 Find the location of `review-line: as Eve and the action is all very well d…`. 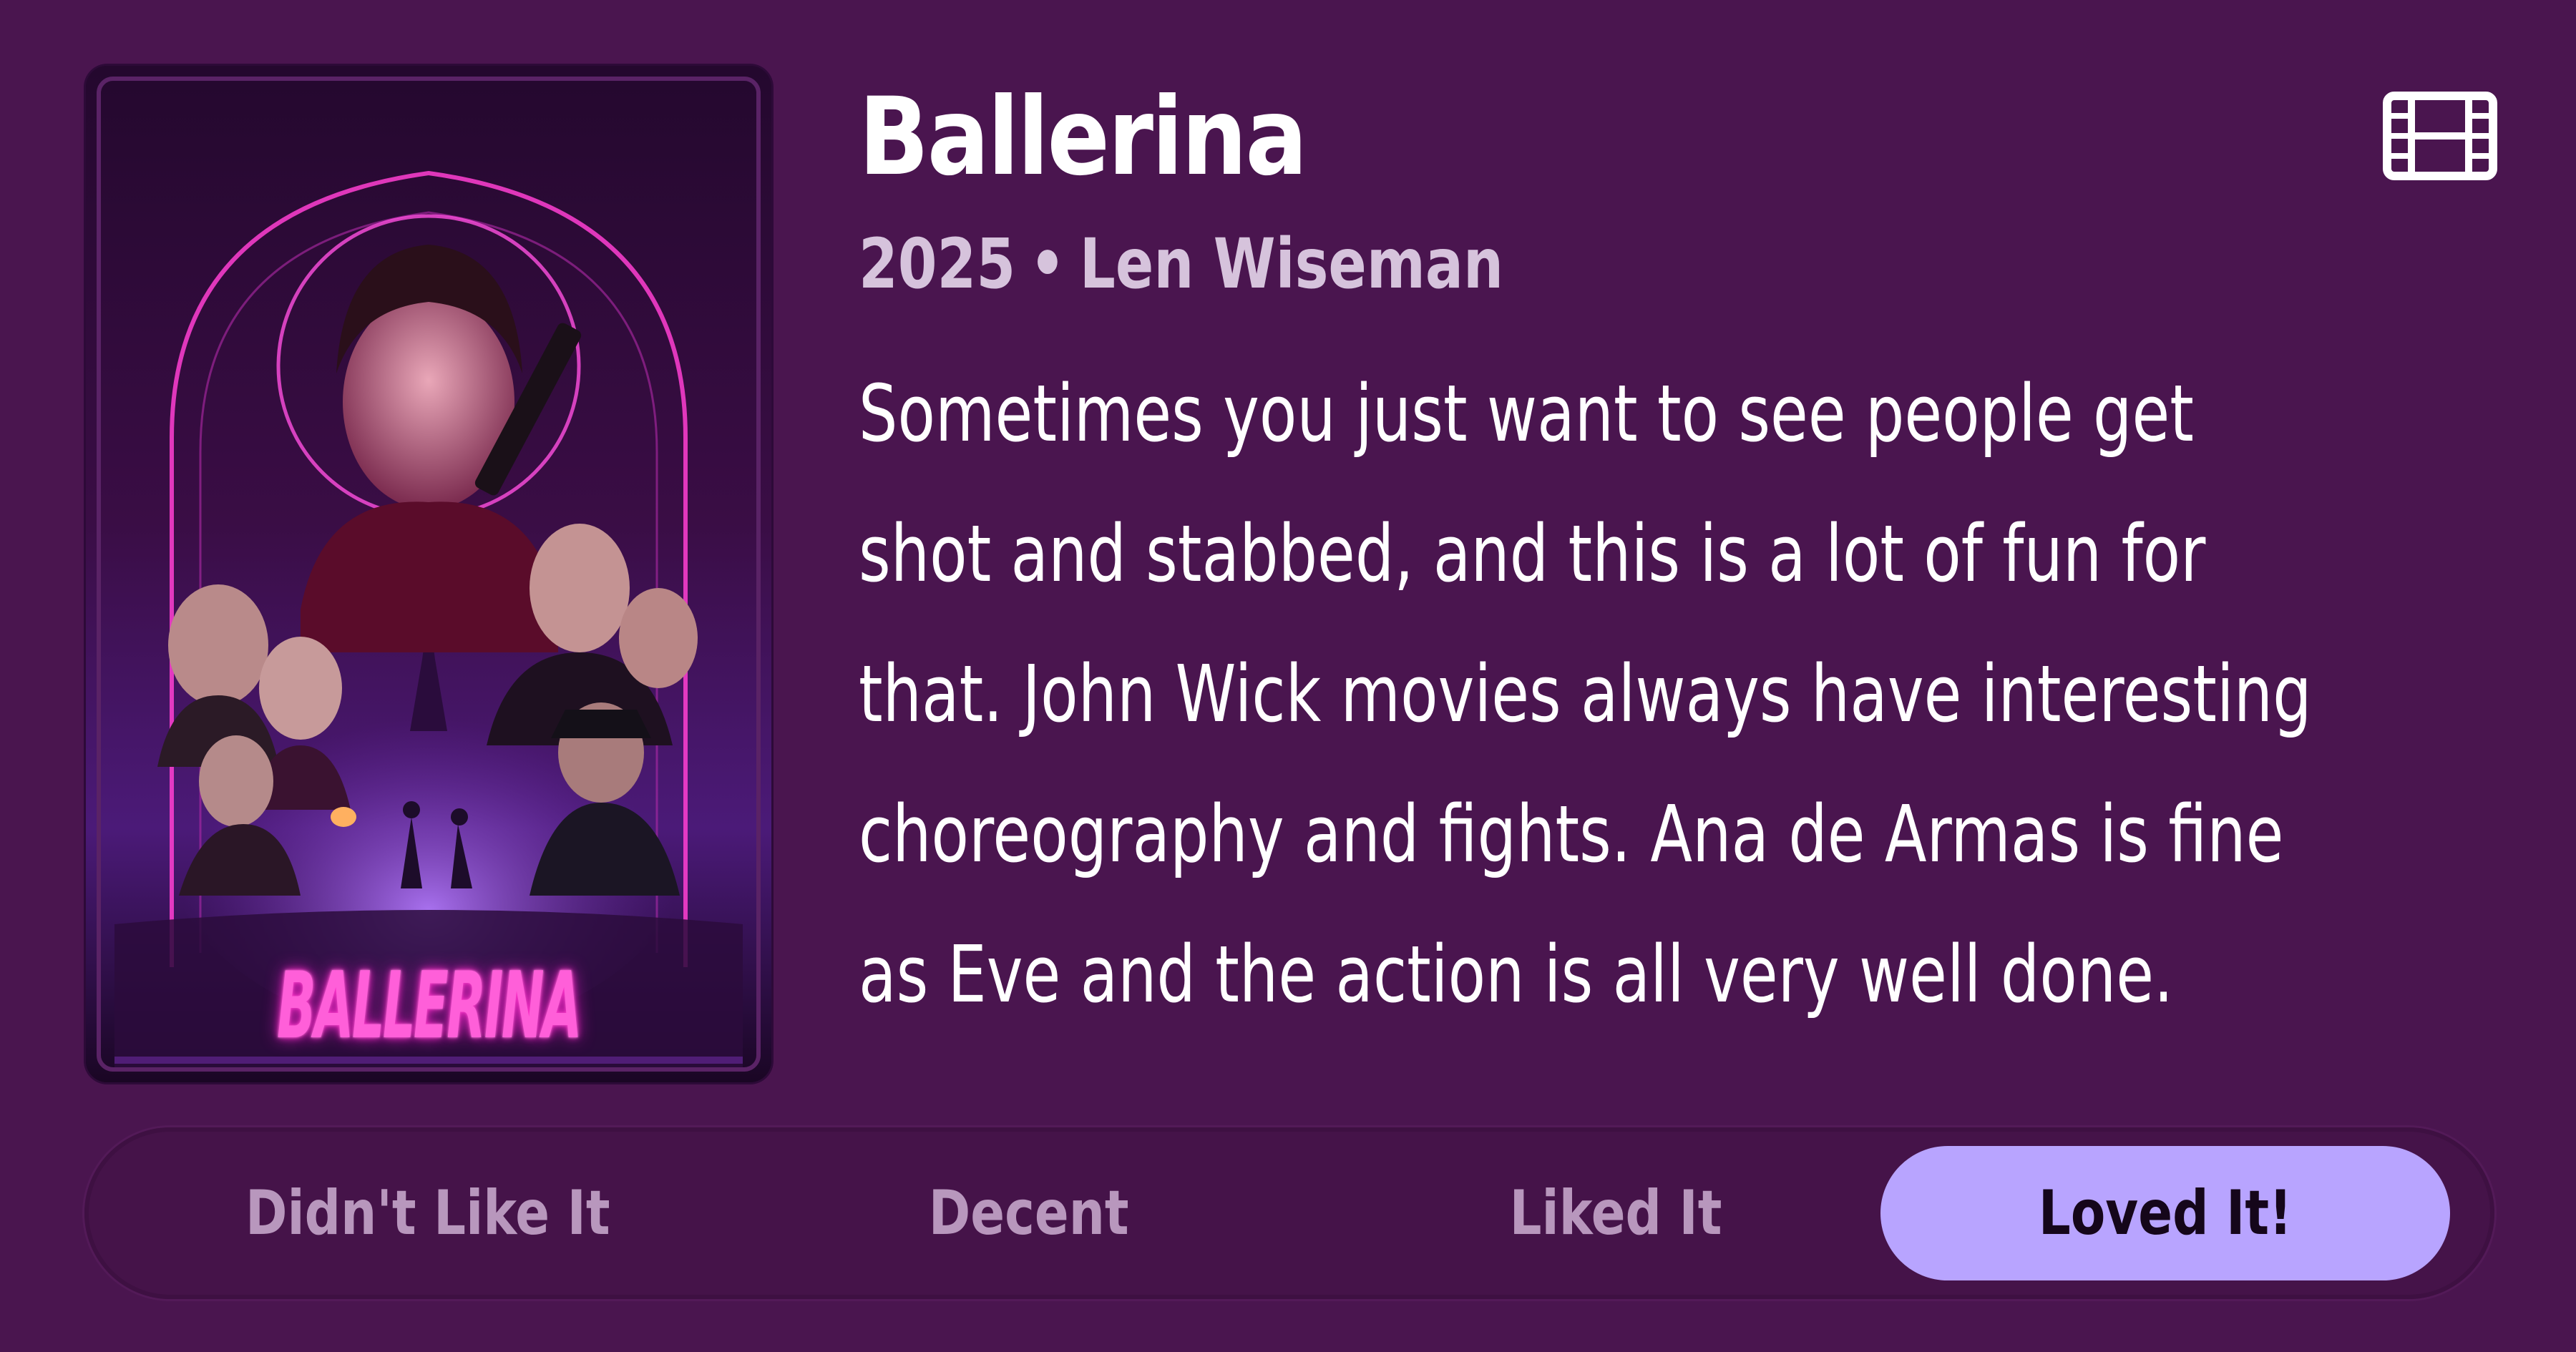

review-line: as Eve and the action is all very well d… is located at coordinates (1516, 975).